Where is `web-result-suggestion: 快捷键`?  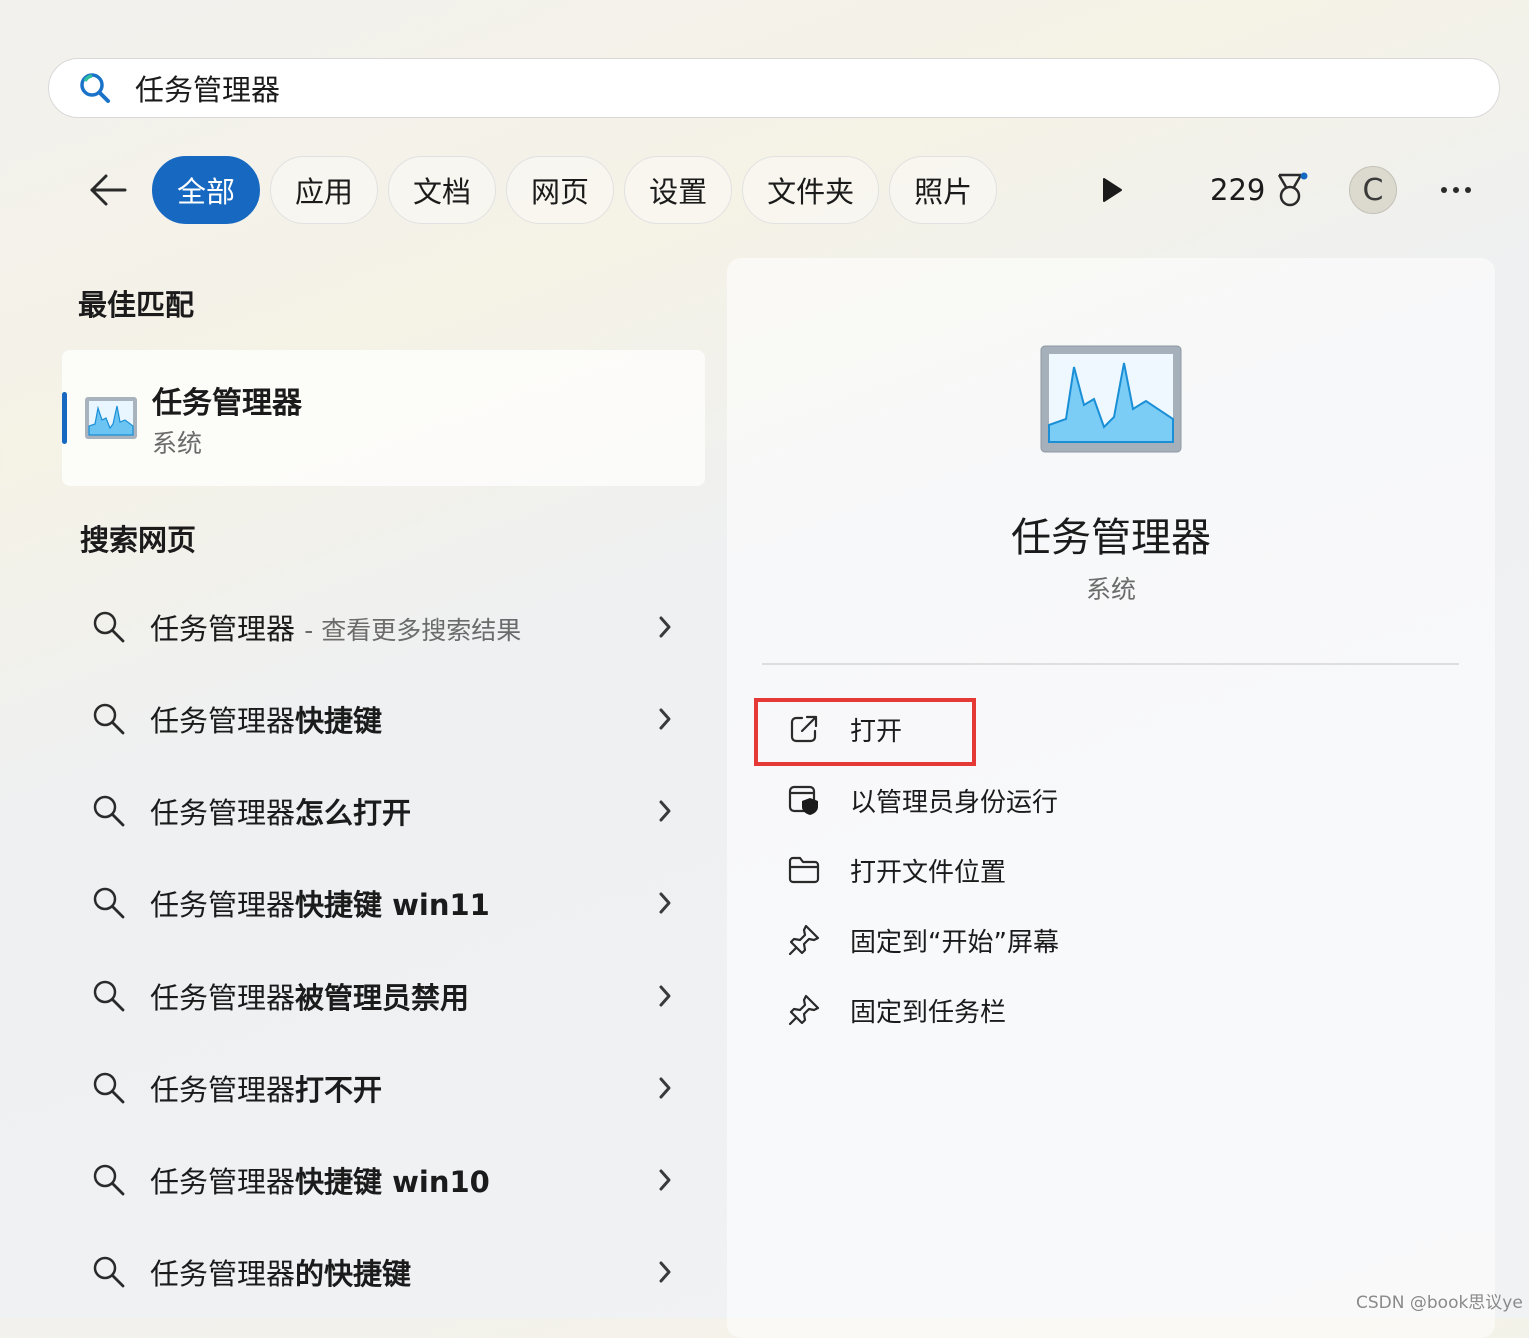
web-result-suggestion: 快捷键 is located at coordinates (339, 721).